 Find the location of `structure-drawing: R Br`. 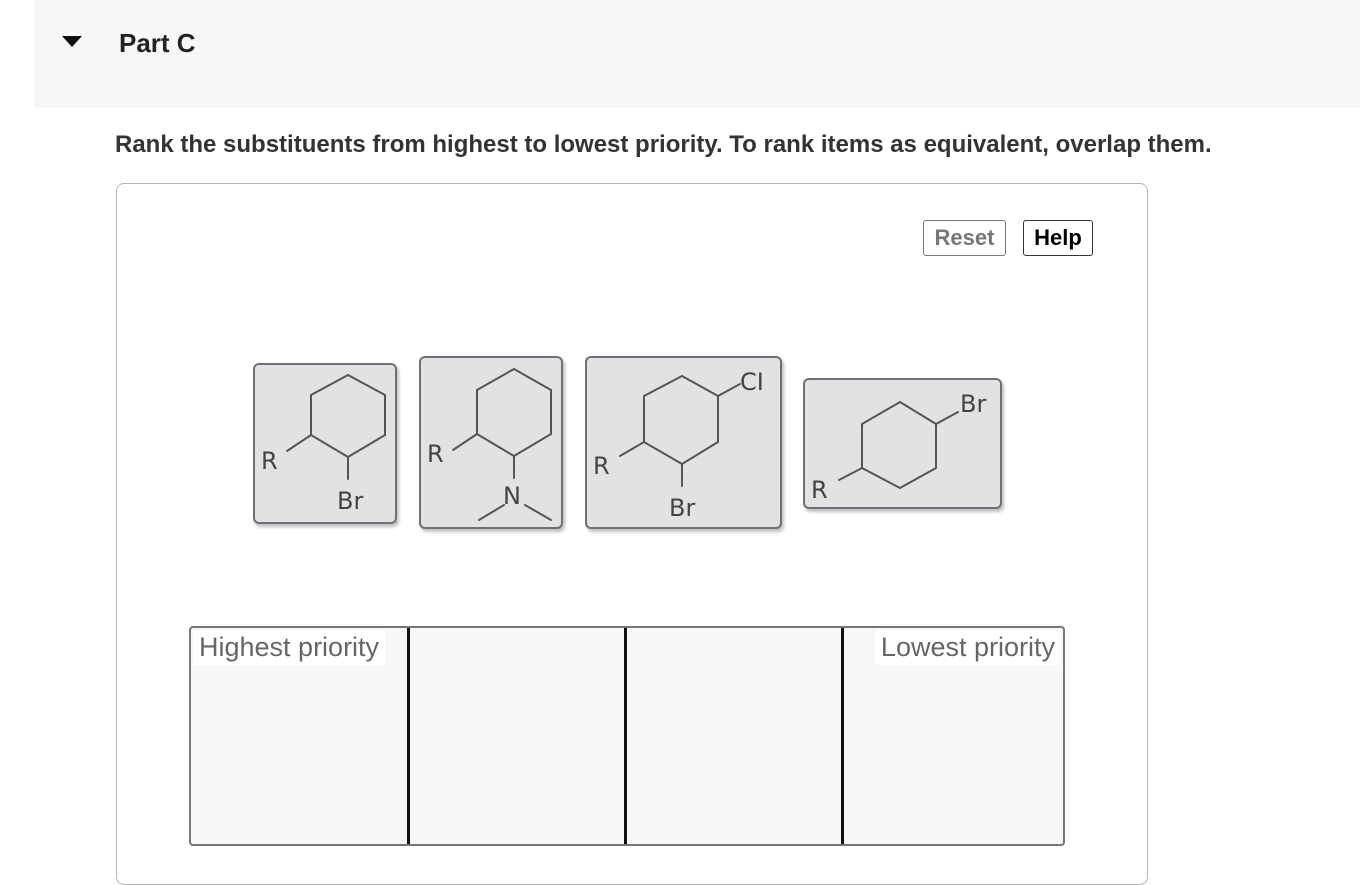

structure-drawing: R Br is located at coordinates (323, 444).